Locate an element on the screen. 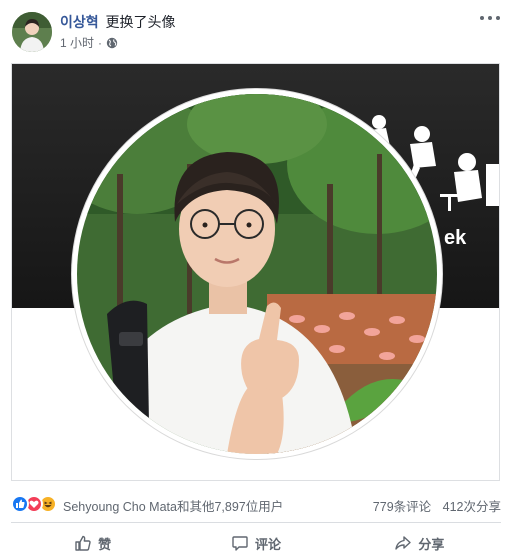 The image size is (510, 559). reaction-summary is located at coordinates (34, 504).